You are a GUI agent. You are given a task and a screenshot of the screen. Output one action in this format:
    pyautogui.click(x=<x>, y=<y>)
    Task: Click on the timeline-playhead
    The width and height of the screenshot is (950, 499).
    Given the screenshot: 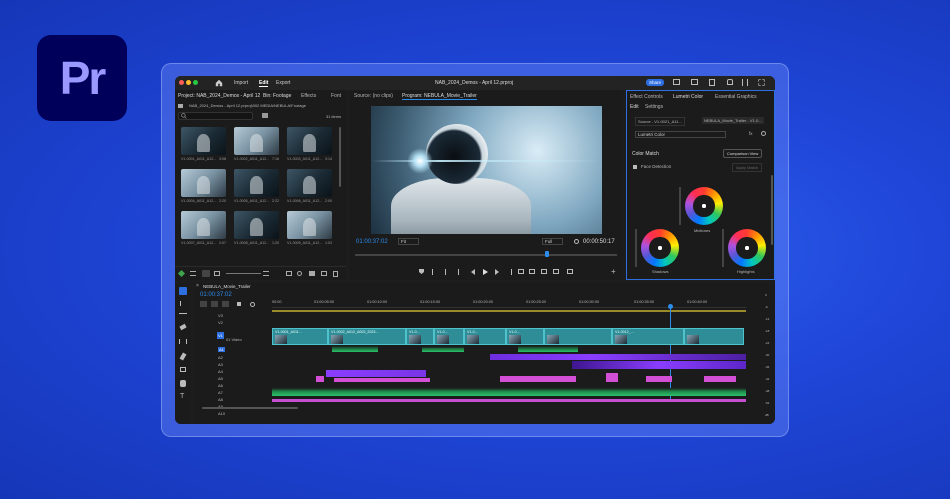 What is the action you would take?
    pyautogui.click(x=670, y=353)
    